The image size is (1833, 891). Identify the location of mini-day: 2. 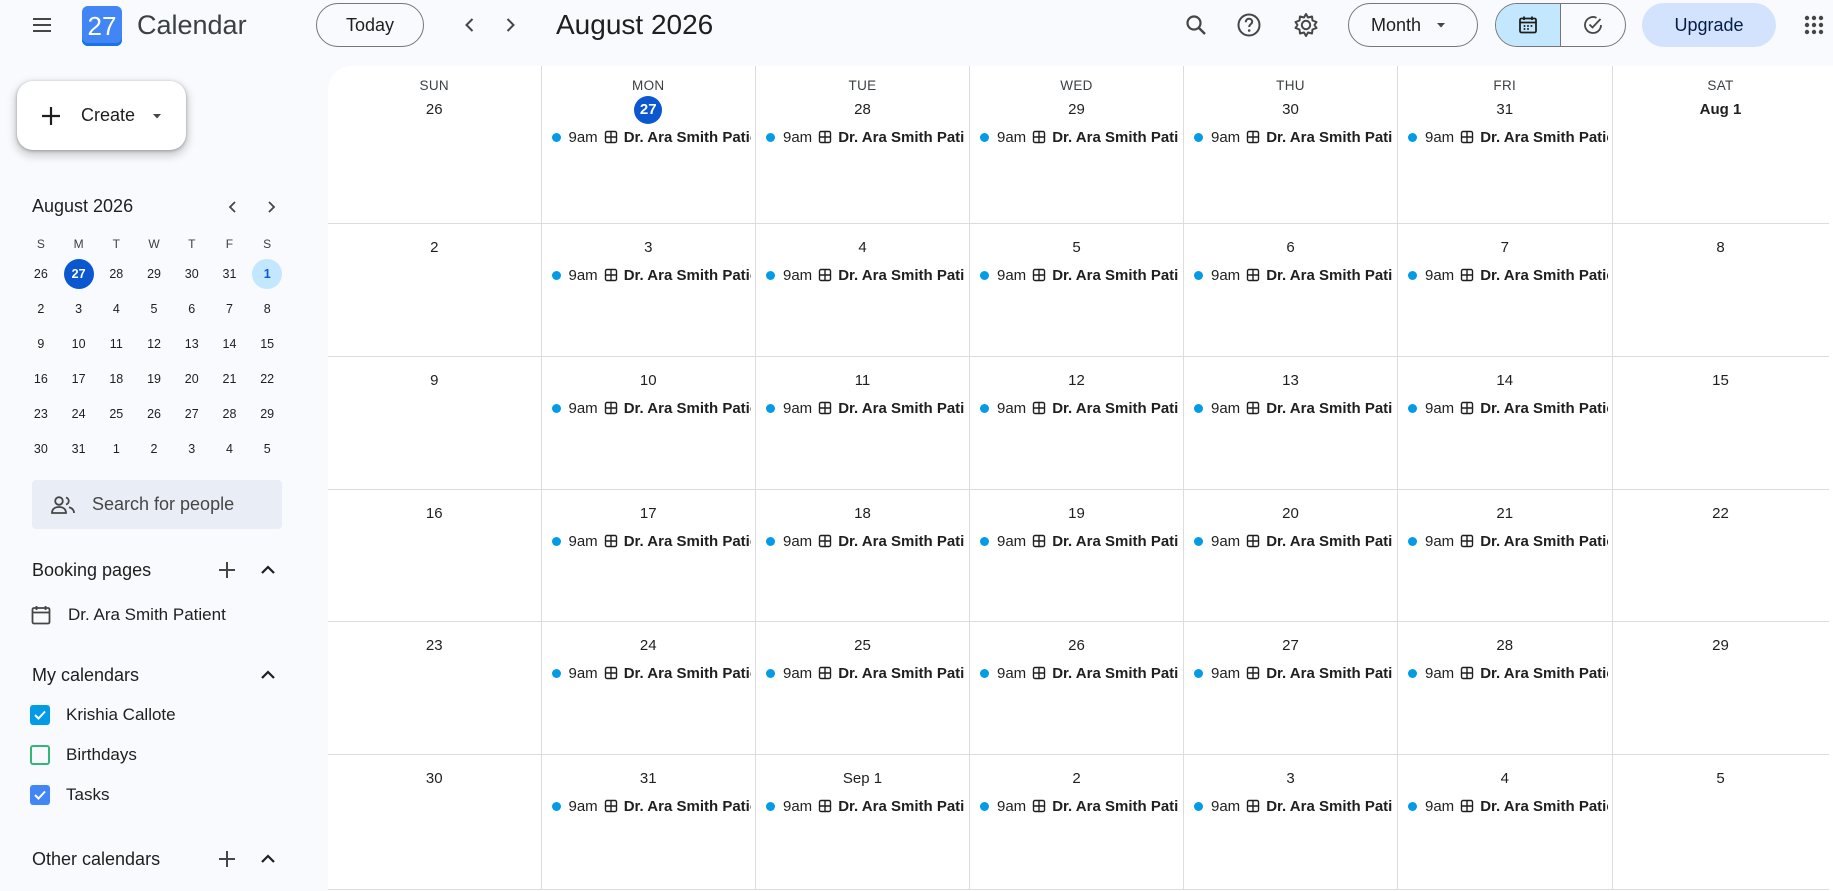
(41, 309).